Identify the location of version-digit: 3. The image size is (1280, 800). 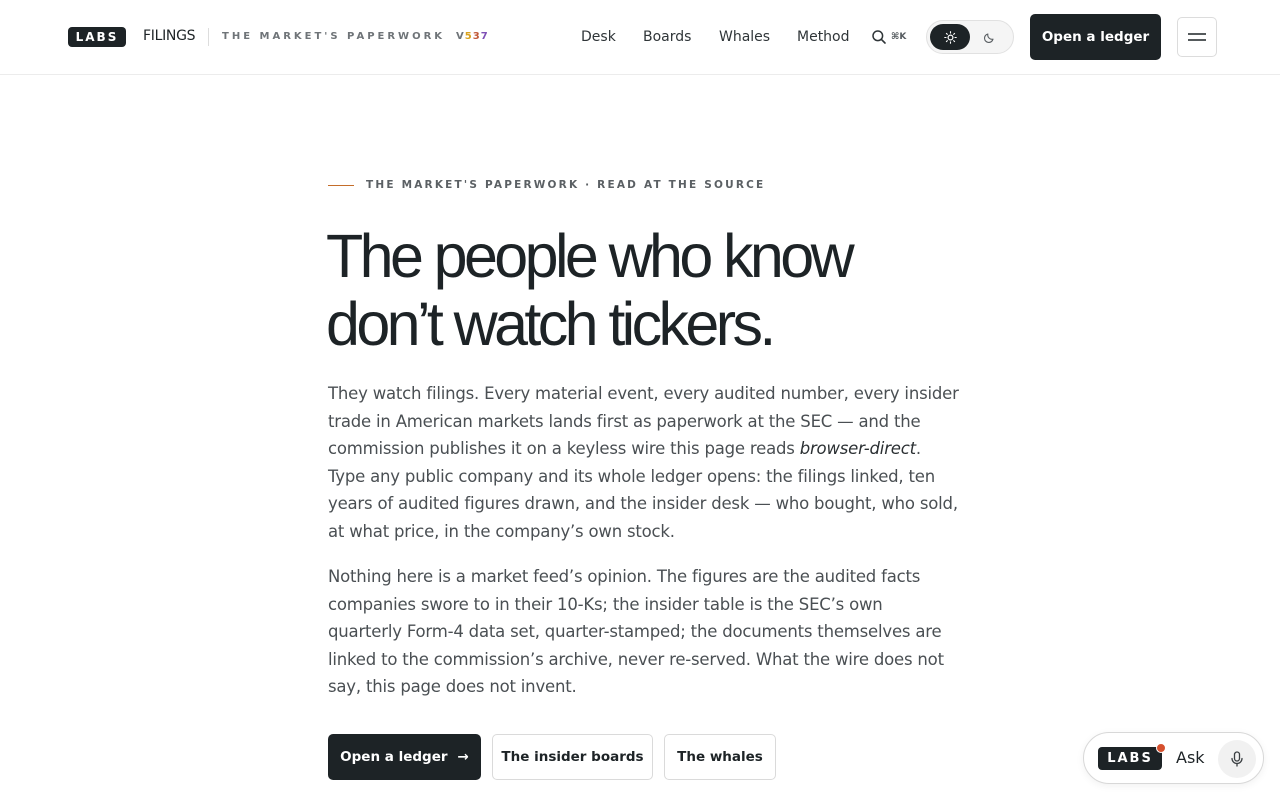
(476, 36).